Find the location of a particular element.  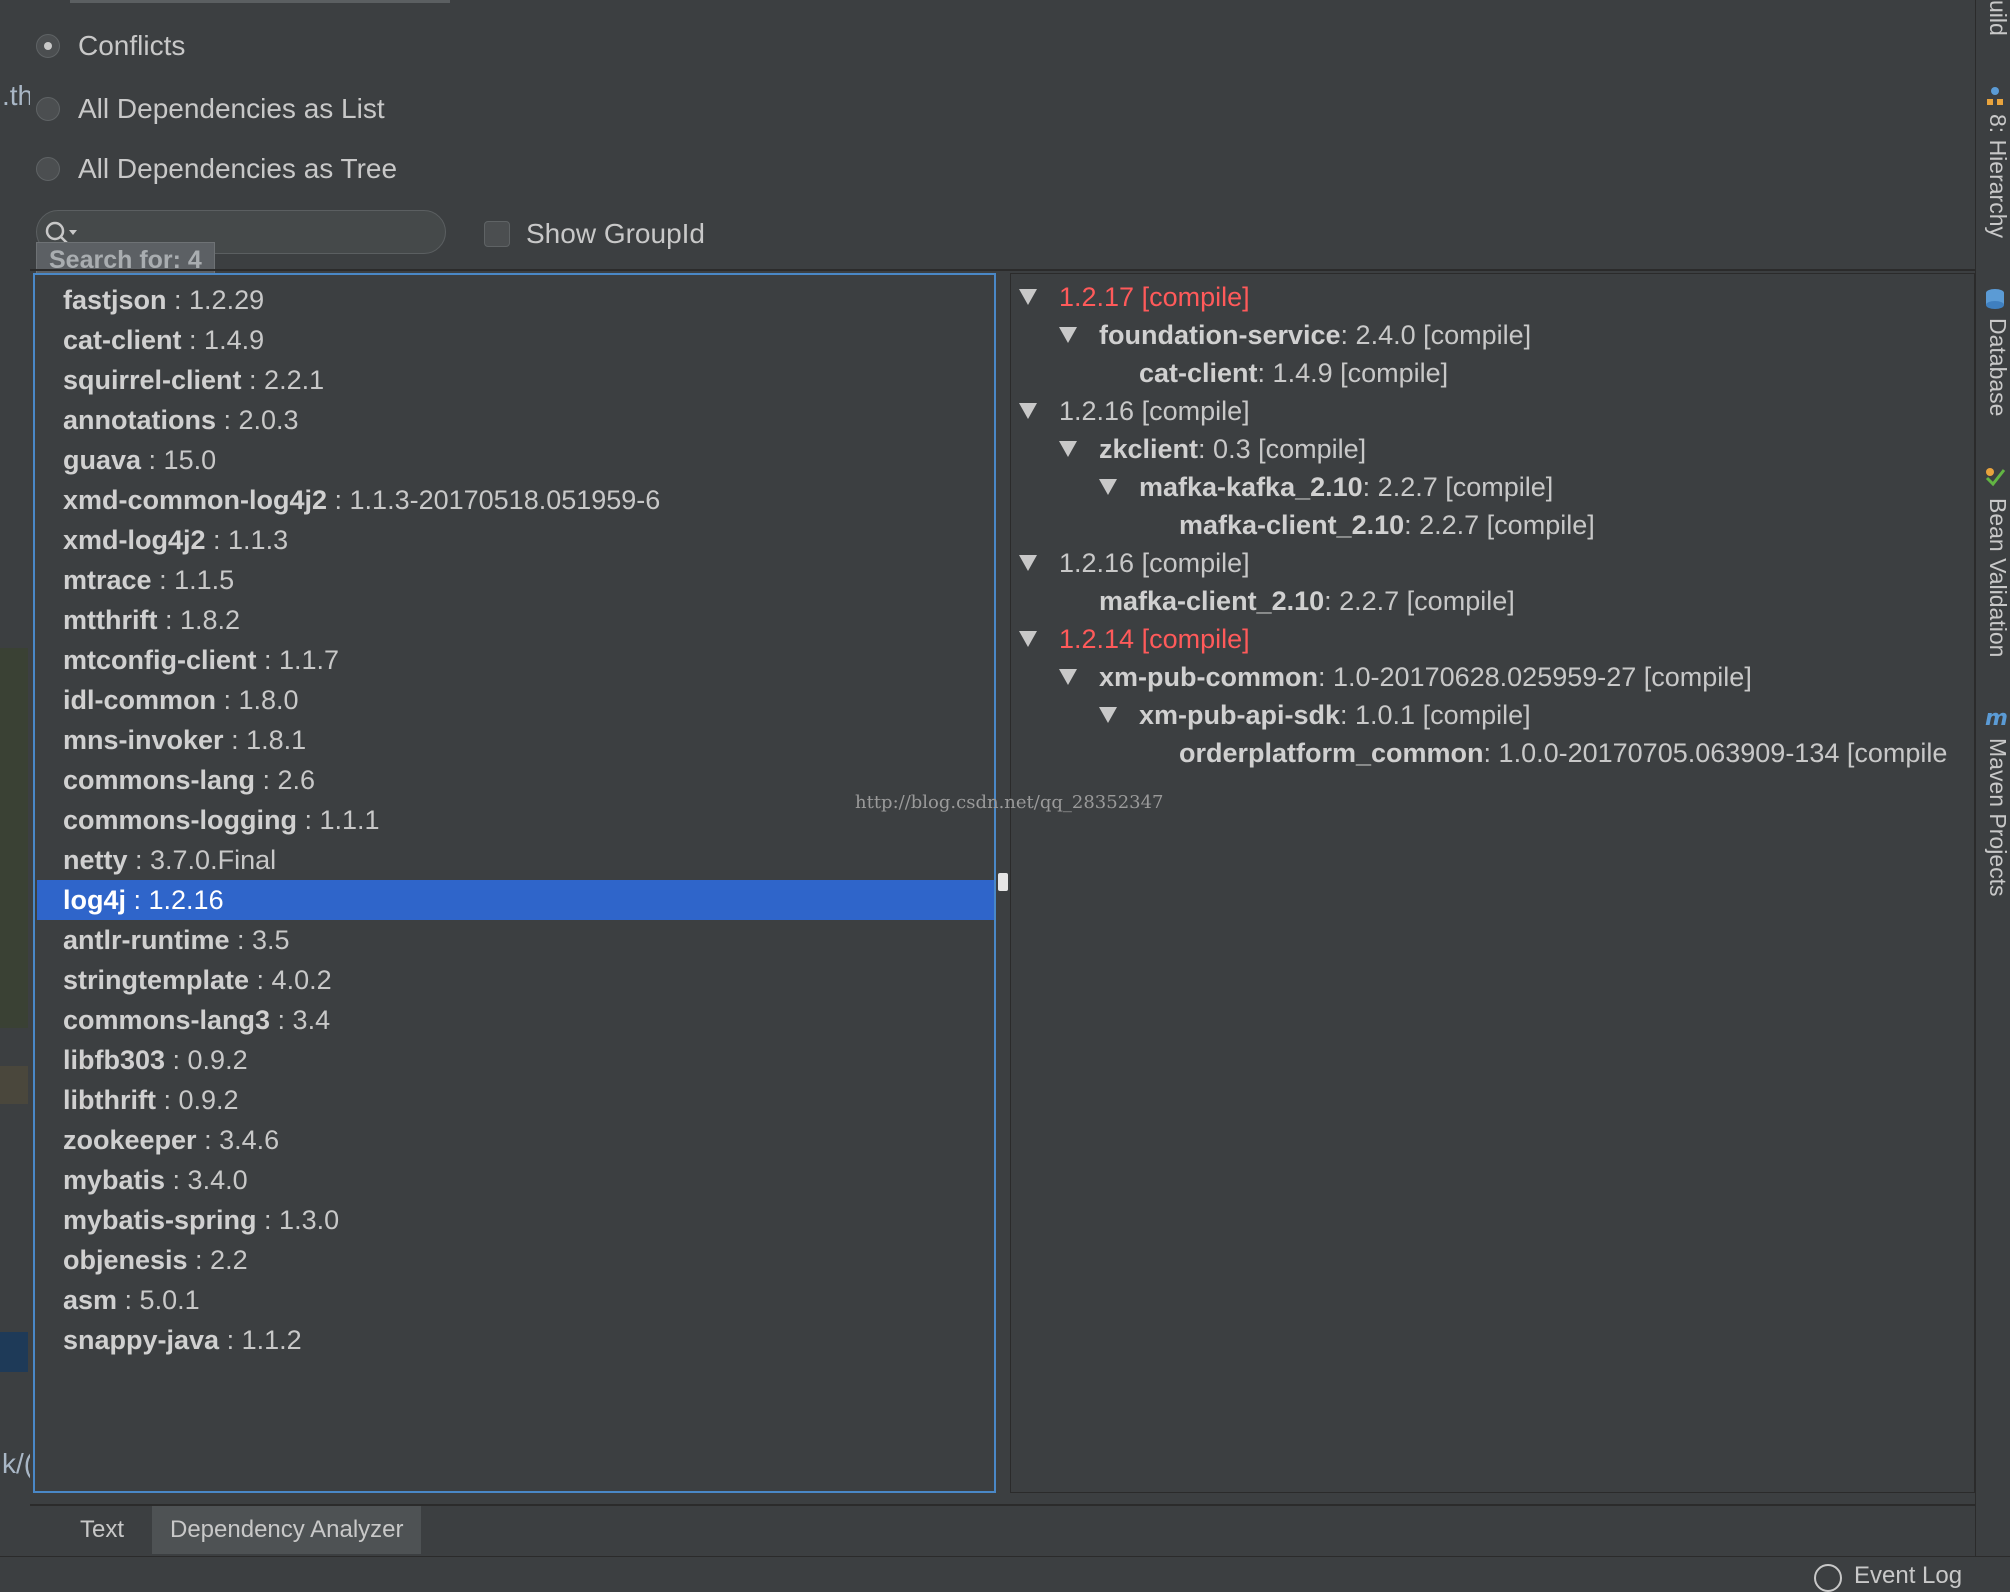

dependency-row-commons-lang: commons-lang : 2.6 is located at coordinates (515, 780).